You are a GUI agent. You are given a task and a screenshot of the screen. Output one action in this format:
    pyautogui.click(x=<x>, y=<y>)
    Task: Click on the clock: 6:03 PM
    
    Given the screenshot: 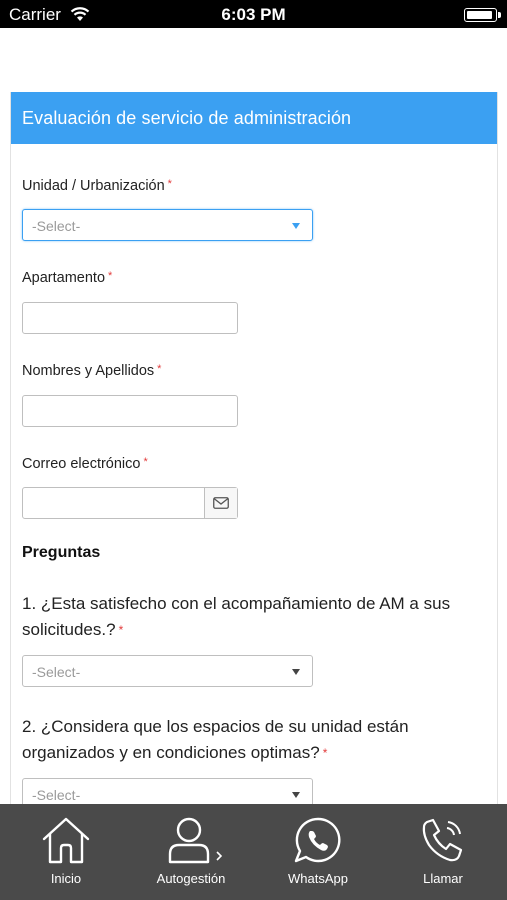 What is the action you would take?
    pyautogui.click(x=253, y=14)
    